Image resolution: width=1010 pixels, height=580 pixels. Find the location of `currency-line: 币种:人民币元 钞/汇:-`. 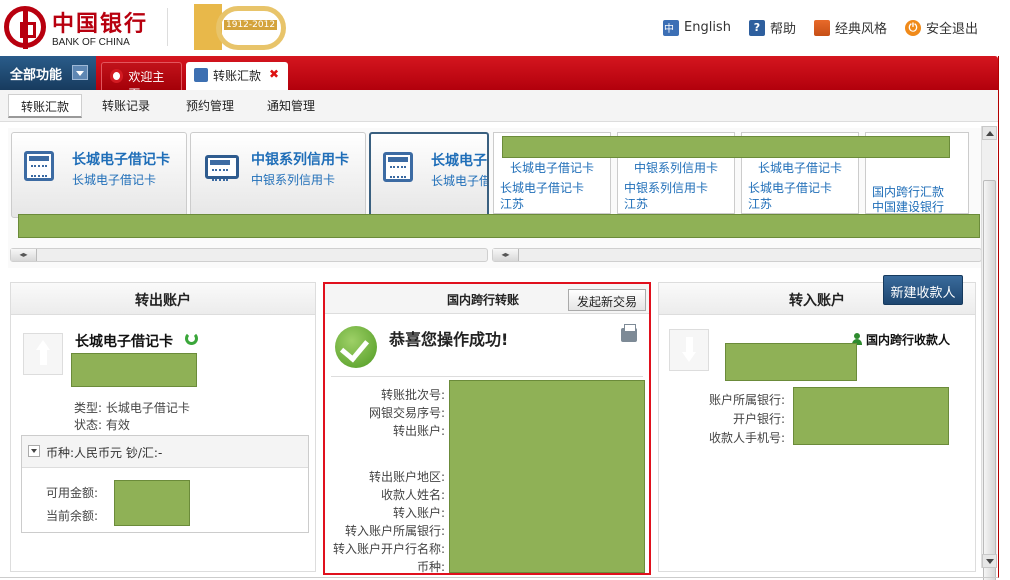

currency-line: 币种:人民币元 钞/汇:- is located at coordinates (104, 453).